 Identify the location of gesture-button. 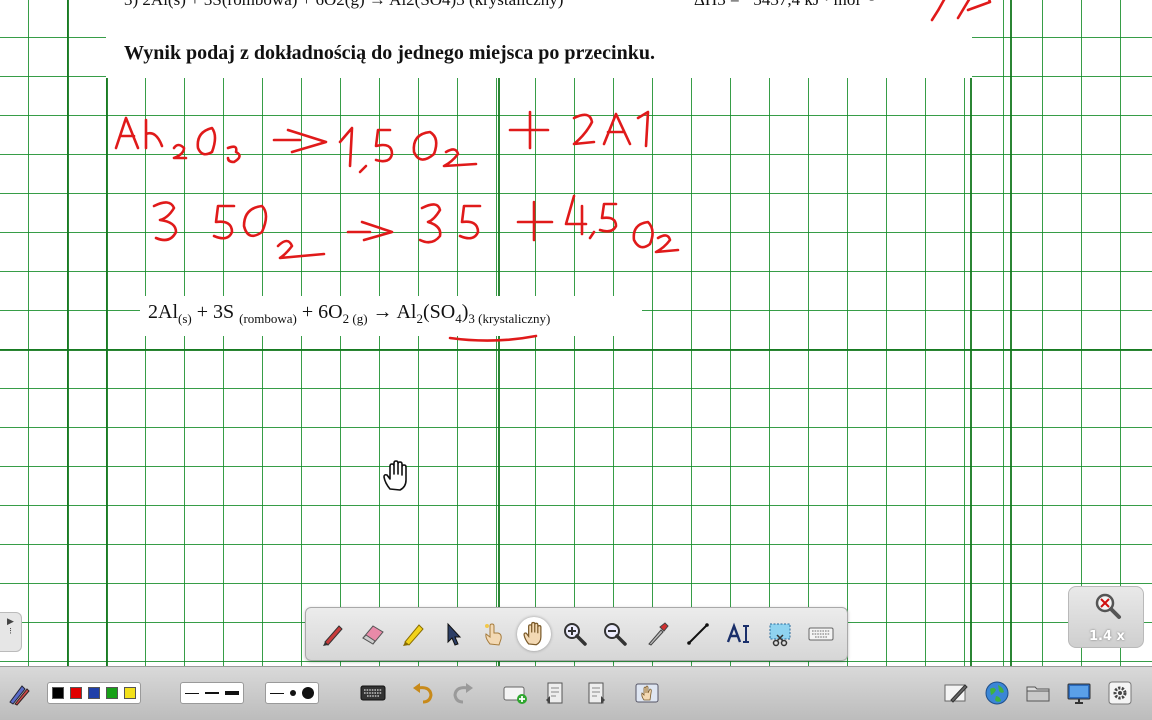
(647, 693).